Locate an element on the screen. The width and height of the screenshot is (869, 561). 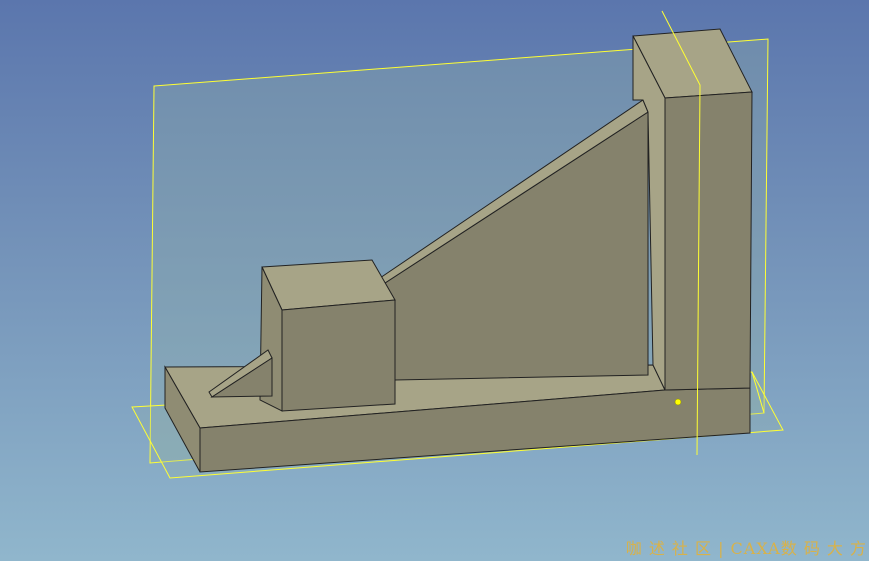
yellow-dot-marker-icon is located at coordinates (678, 402).